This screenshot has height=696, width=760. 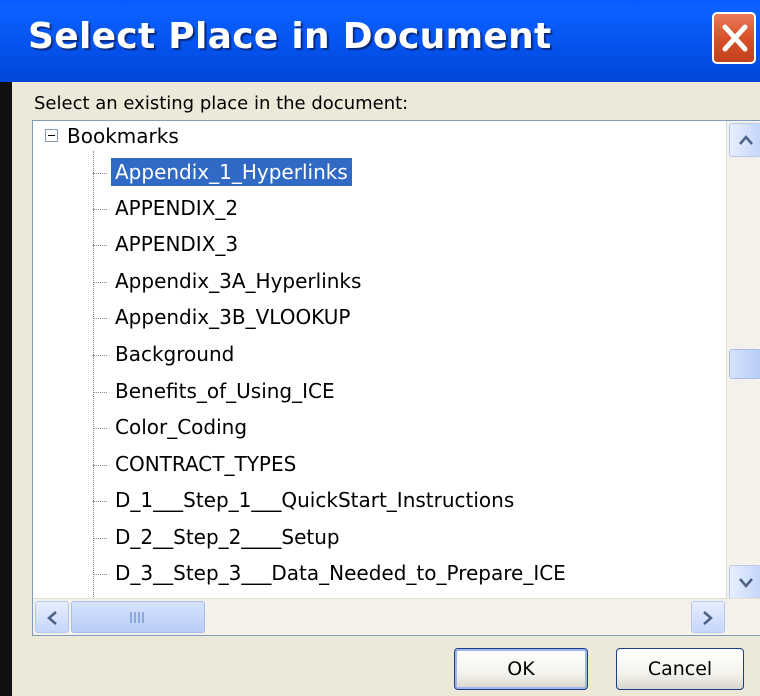 What do you see at coordinates (521, 669) in the screenshot?
I see `ok-button: OK` at bounding box center [521, 669].